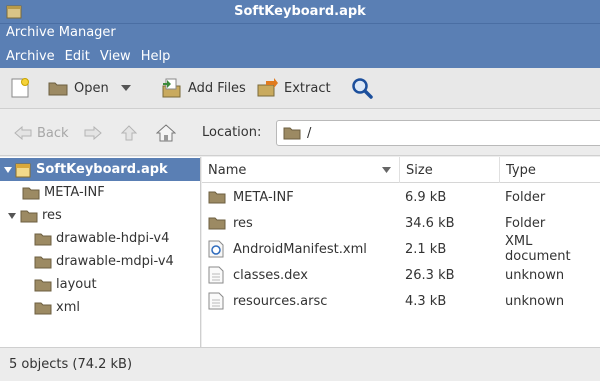  Describe the element at coordinates (300, 46) in the screenshot. I see `app-header: Archive Manager Archive Edit View Help` at that location.